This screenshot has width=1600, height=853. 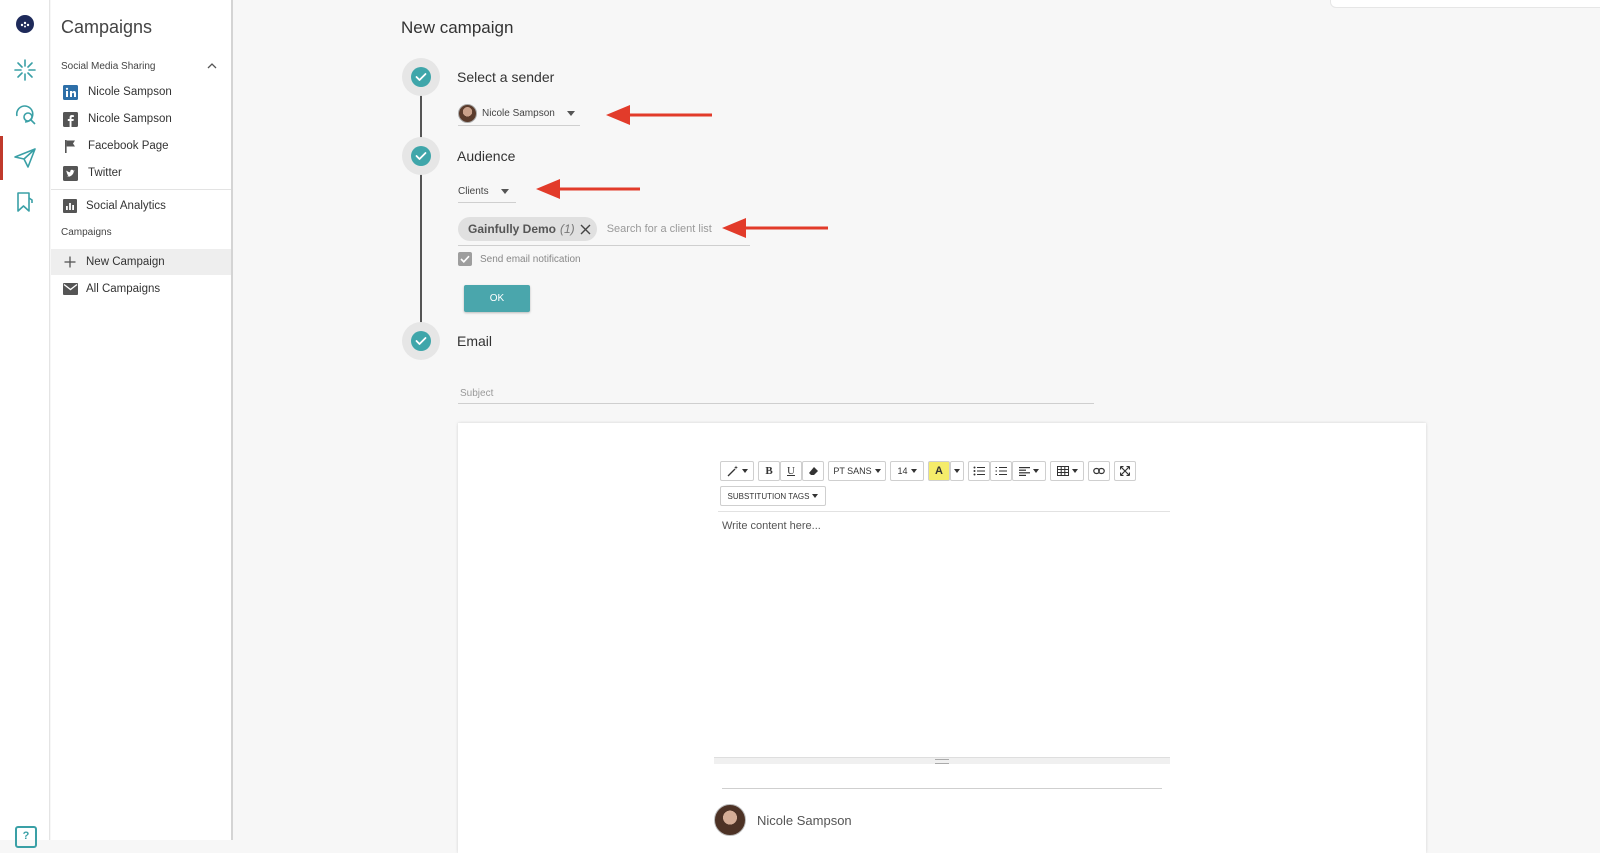 I want to click on sidebar-item-linkedin: Nicole Sampson, so click(x=141, y=92).